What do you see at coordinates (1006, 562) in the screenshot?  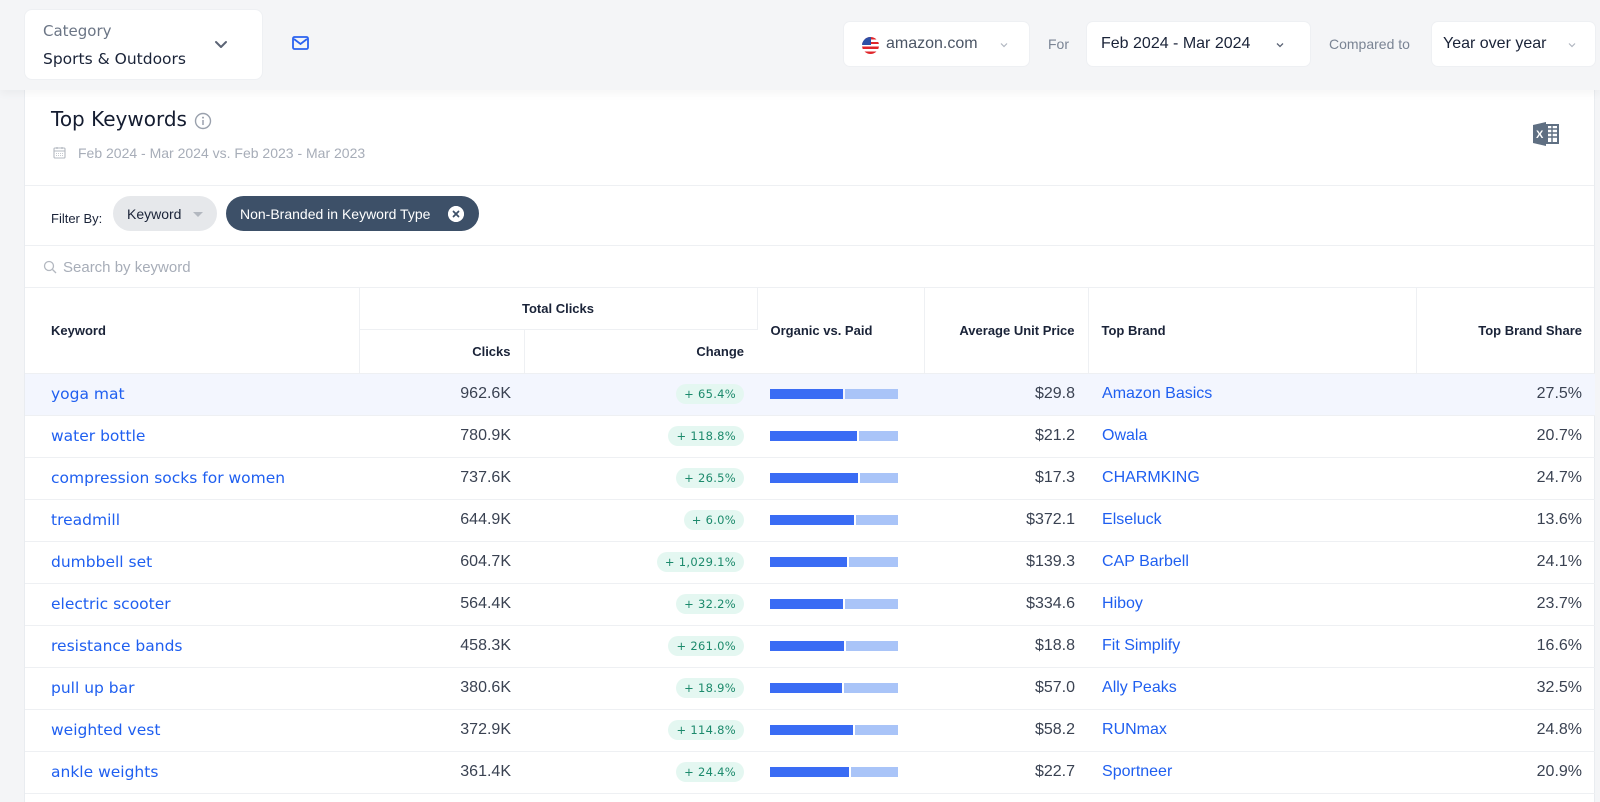 I see `avg-price-value: $139.3` at bounding box center [1006, 562].